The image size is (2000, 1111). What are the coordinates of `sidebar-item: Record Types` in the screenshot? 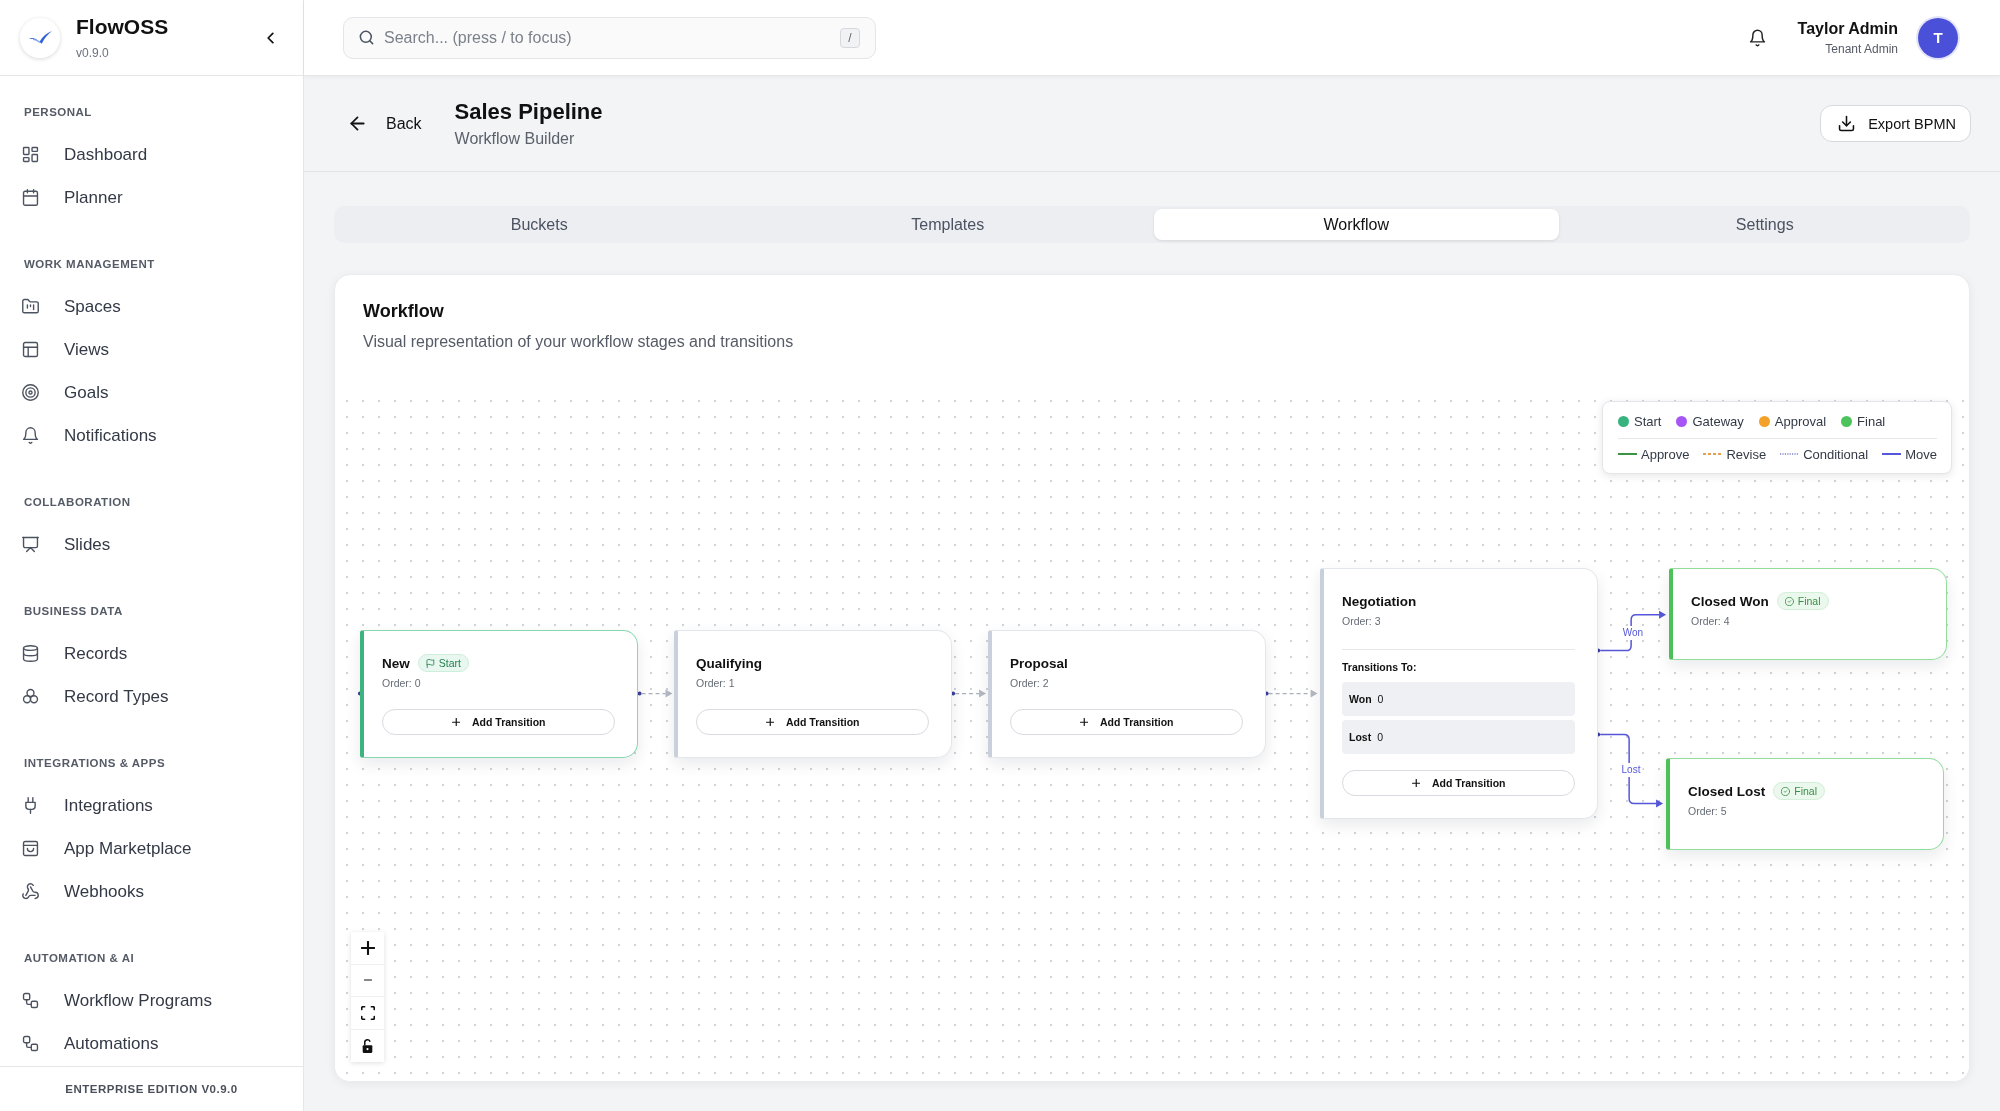 It's located at (151, 696).